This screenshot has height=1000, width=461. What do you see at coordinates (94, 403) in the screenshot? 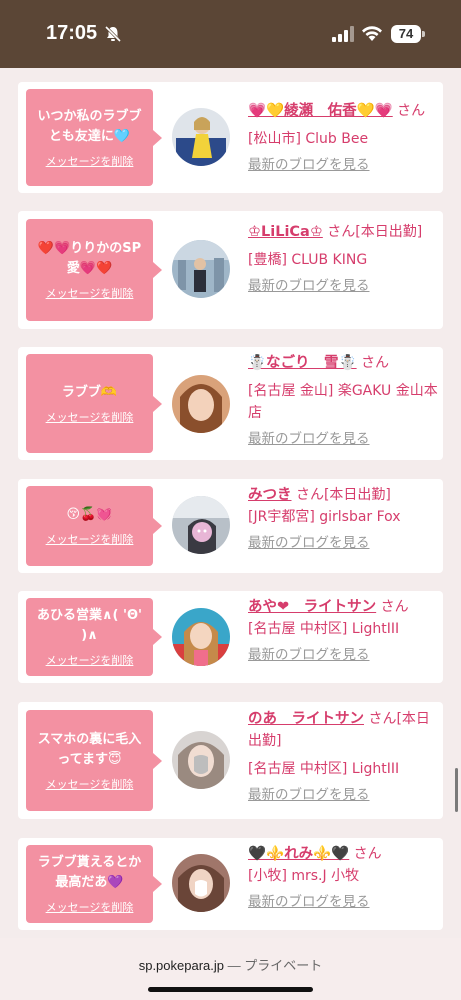
I see `message-bubble: ラブブ🫶 メッセージを削除` at bounding box center [94, 403].